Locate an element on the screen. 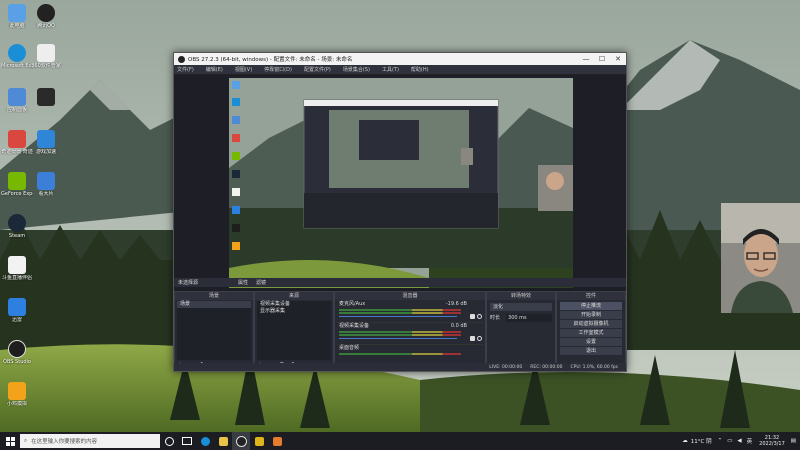 This screenshot has width=800, height=450. sources-dock: 来源 视频采集设备 显示器采集 + − ⚙ ⌃ ⌄ is located at coordinates (294, 331).